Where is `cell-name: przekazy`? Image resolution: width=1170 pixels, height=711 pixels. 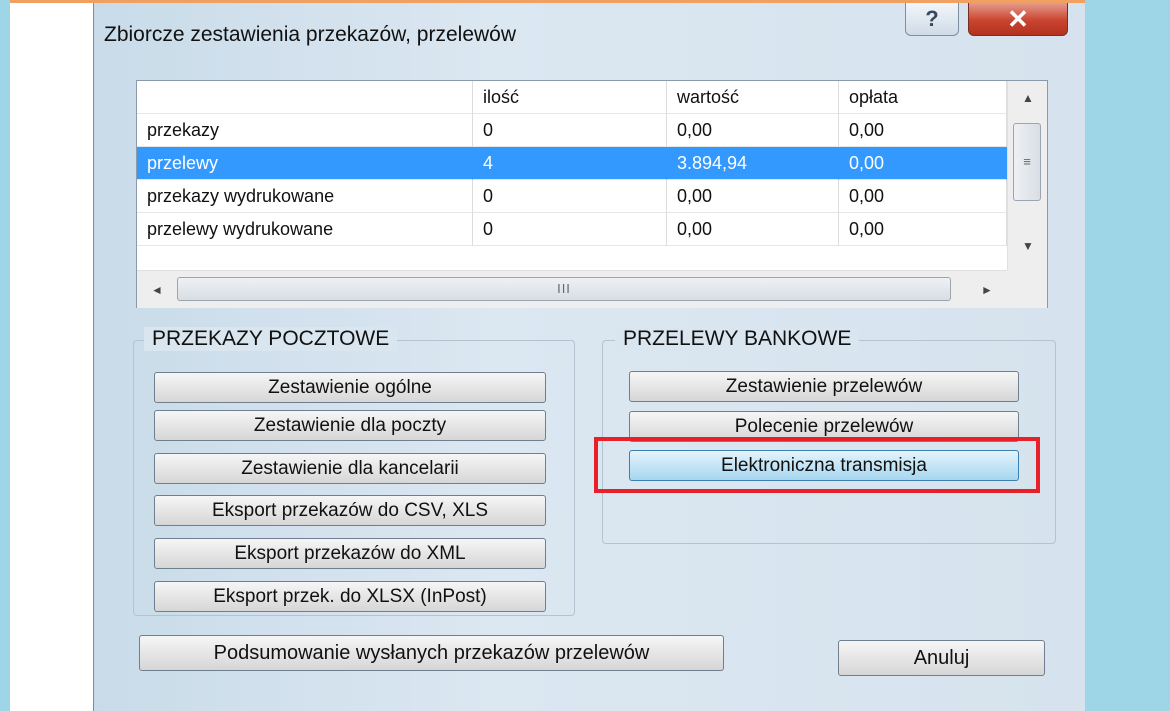 cell-name: przekazy is located at coordinates (305, 130).